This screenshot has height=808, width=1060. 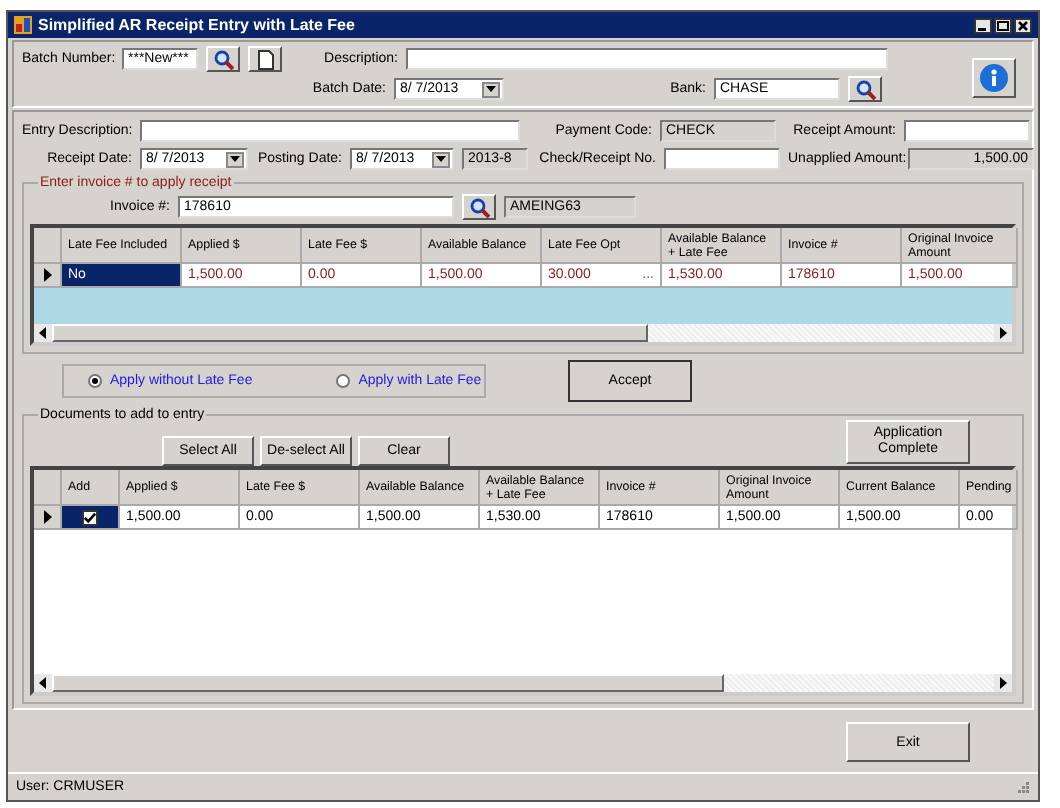 What do you see at coordinates (1003, 25) in the screenshot?
I see `maximize-icon` at bounding box center [1003, 25].